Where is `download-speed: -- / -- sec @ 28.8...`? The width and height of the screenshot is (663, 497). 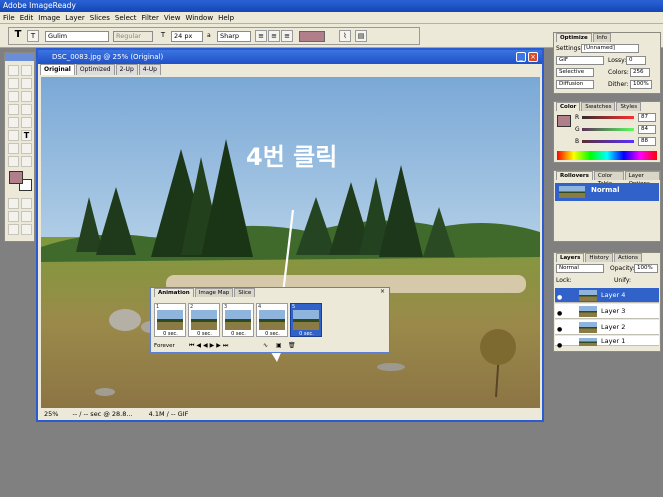 download-speed: -- / -- sec @ 28.8... is located at coordinates (103, 414).